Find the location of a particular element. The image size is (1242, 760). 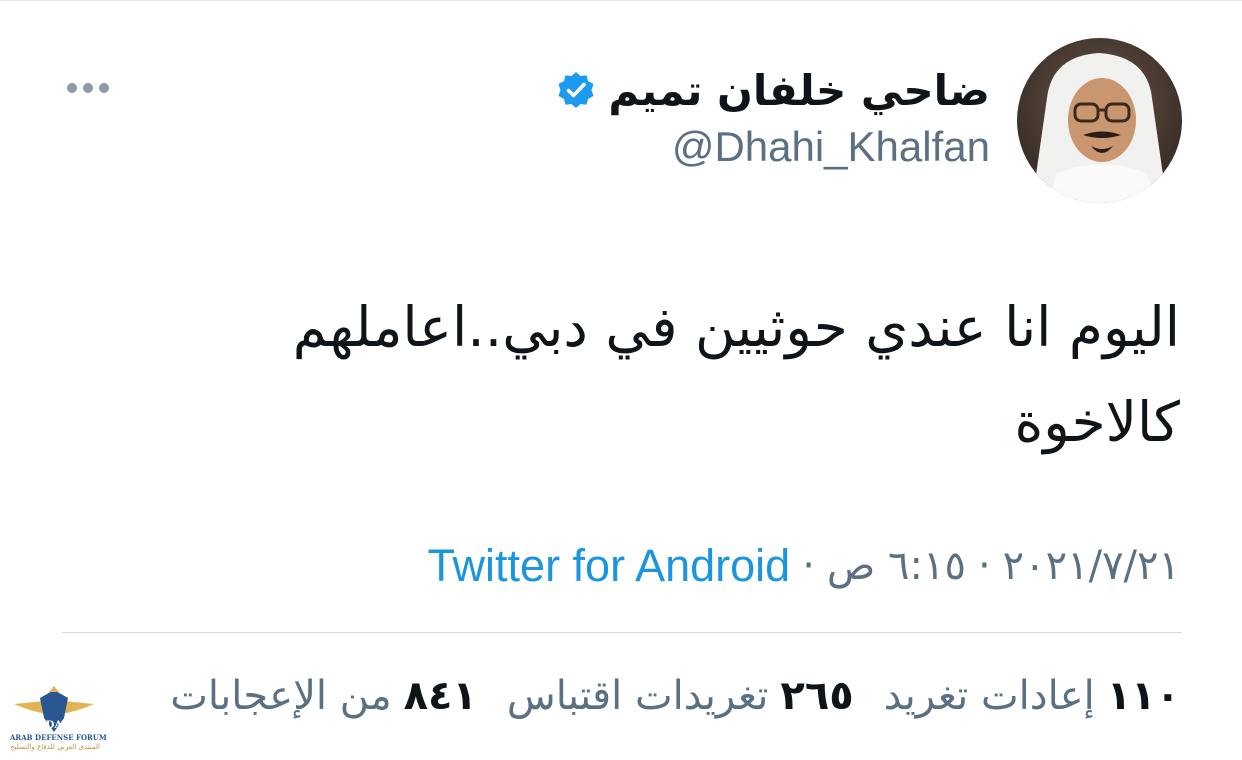

tweet-meta: ٢٠٢١/٧/٢١ · ٦:١٥ ص · Twitter for Android is located at coordinates (804, 566).